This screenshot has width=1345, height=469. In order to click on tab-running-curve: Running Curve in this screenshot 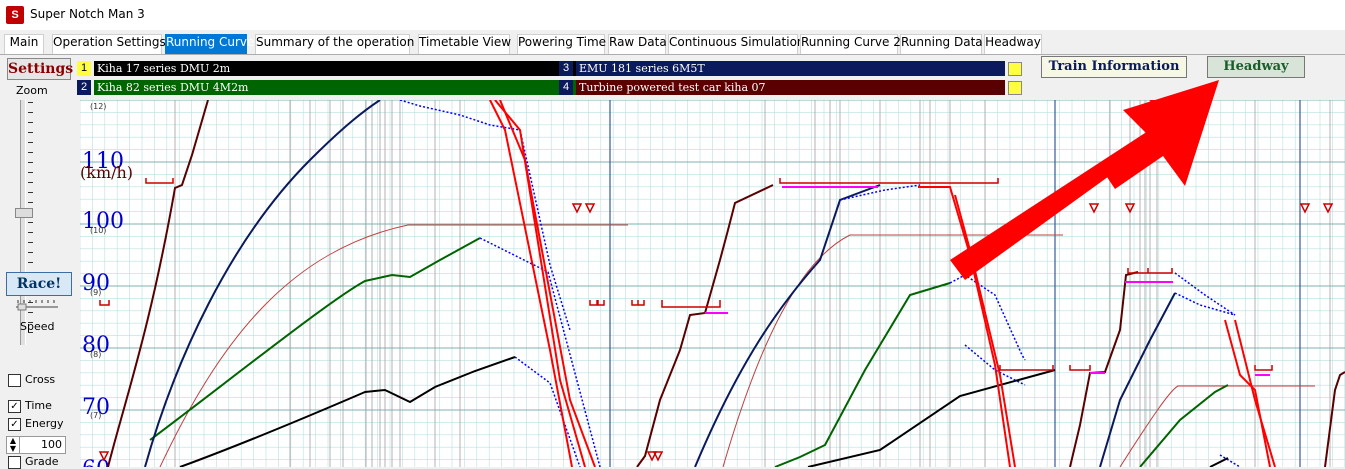, I will do `click(209, 44)`.